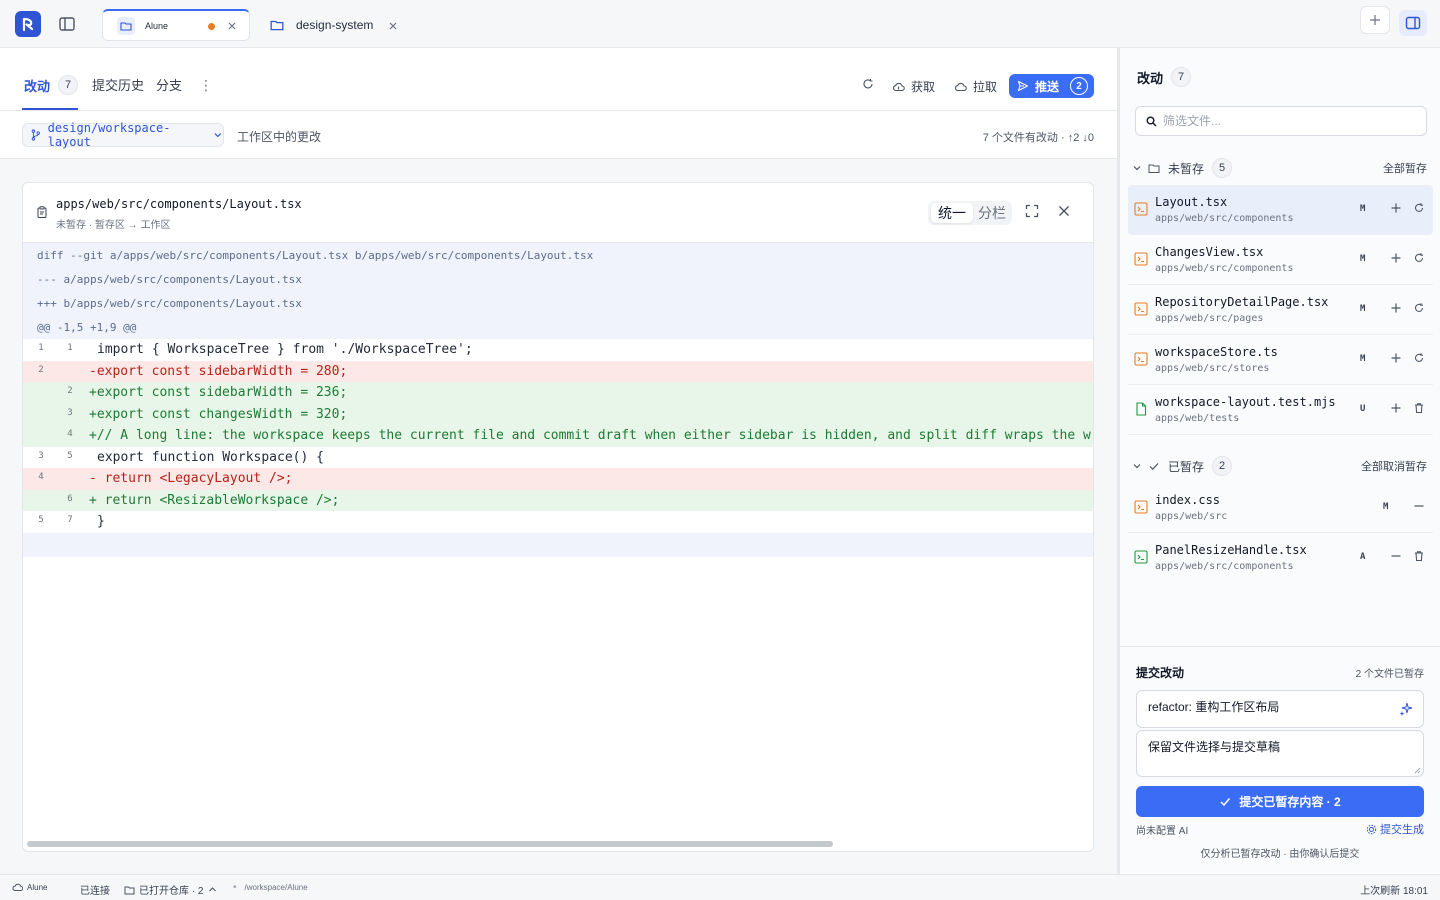 The width and height of the screenshot is (1440, 900). I want to click on commit-description-input: 保留文件选择与提交草稿, so click(1280, 753).